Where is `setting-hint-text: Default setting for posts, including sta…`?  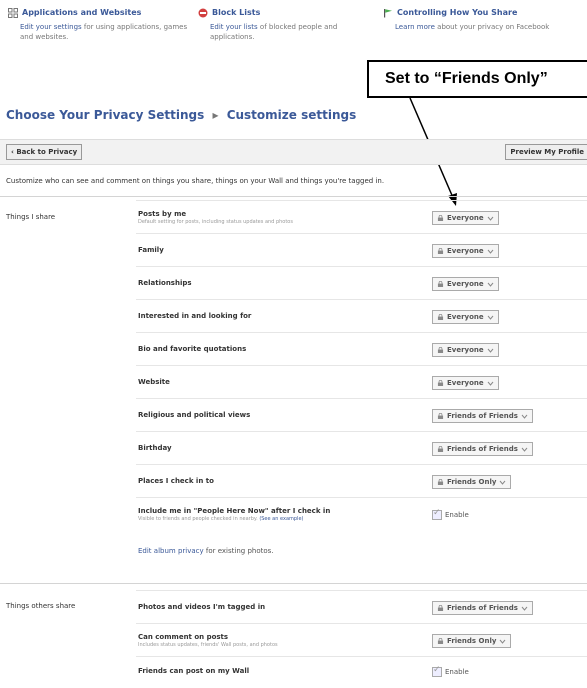 setting-hint-text: Default setting for posts, including sta… is located at coordinates (215, 222).